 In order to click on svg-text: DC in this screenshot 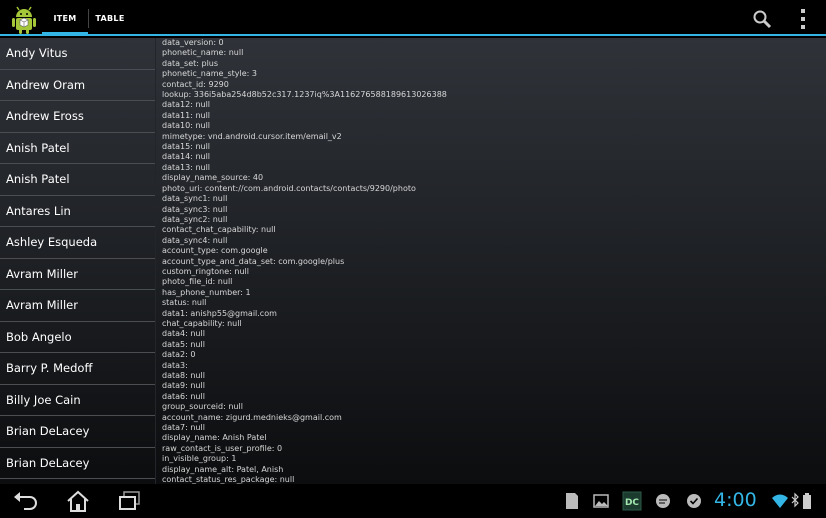, I will do `click(632, 503)`.